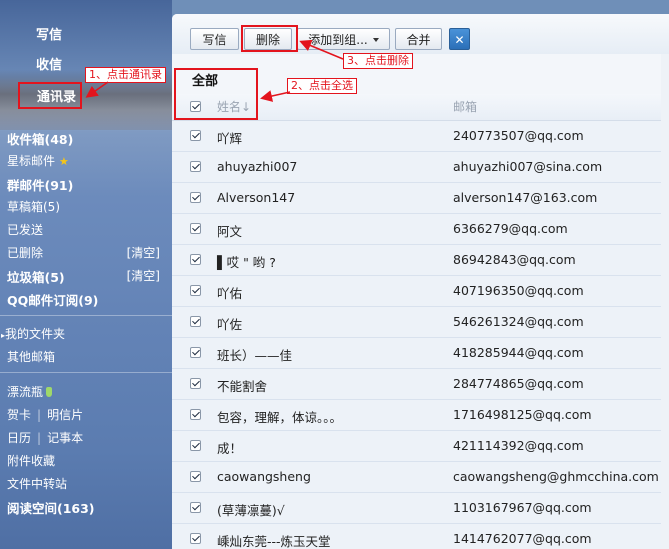 This screenshot has height=549, width=669. I want to click on arrow-step3, so click(321, 49).